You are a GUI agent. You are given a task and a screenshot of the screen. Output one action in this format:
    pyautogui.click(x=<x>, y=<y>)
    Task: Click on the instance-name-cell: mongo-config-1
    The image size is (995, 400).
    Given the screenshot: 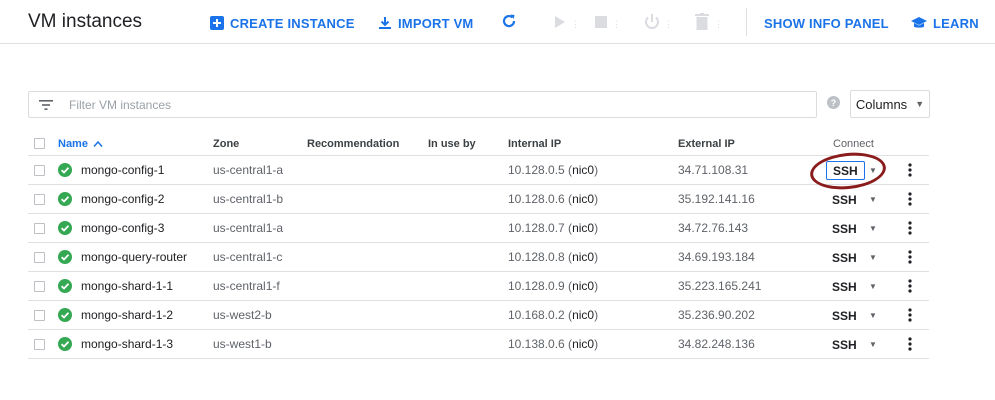 What is the action you would take?
    pyautogui.click(x=111, y=170)
    